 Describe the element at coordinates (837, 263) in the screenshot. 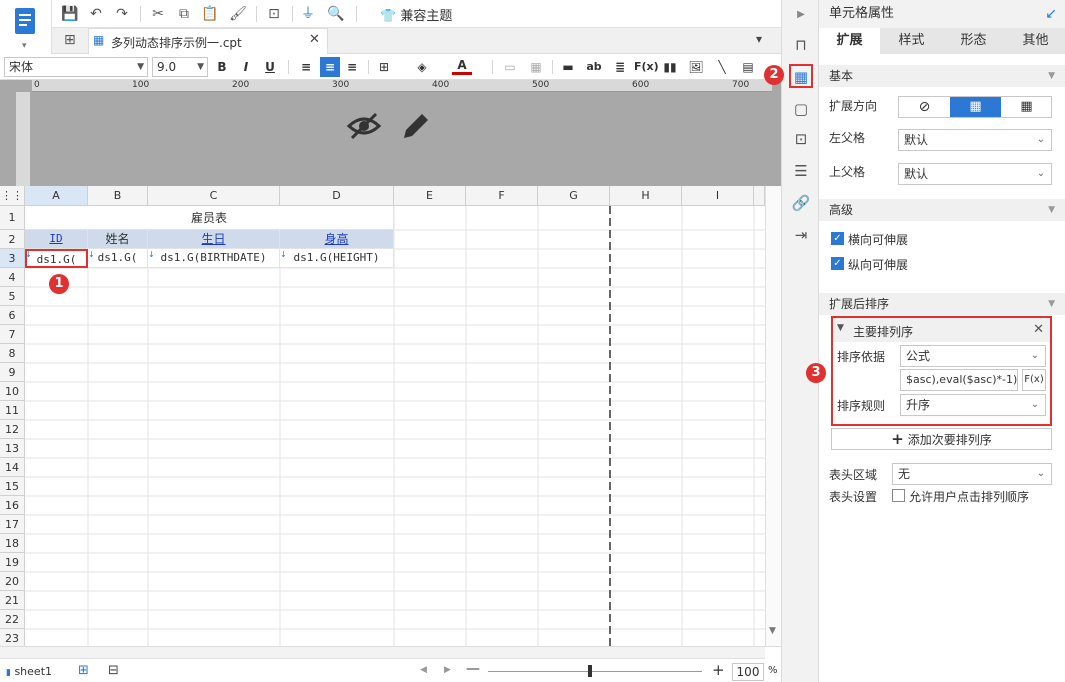

I see `v-expand-checkbox: ✓` at that location.